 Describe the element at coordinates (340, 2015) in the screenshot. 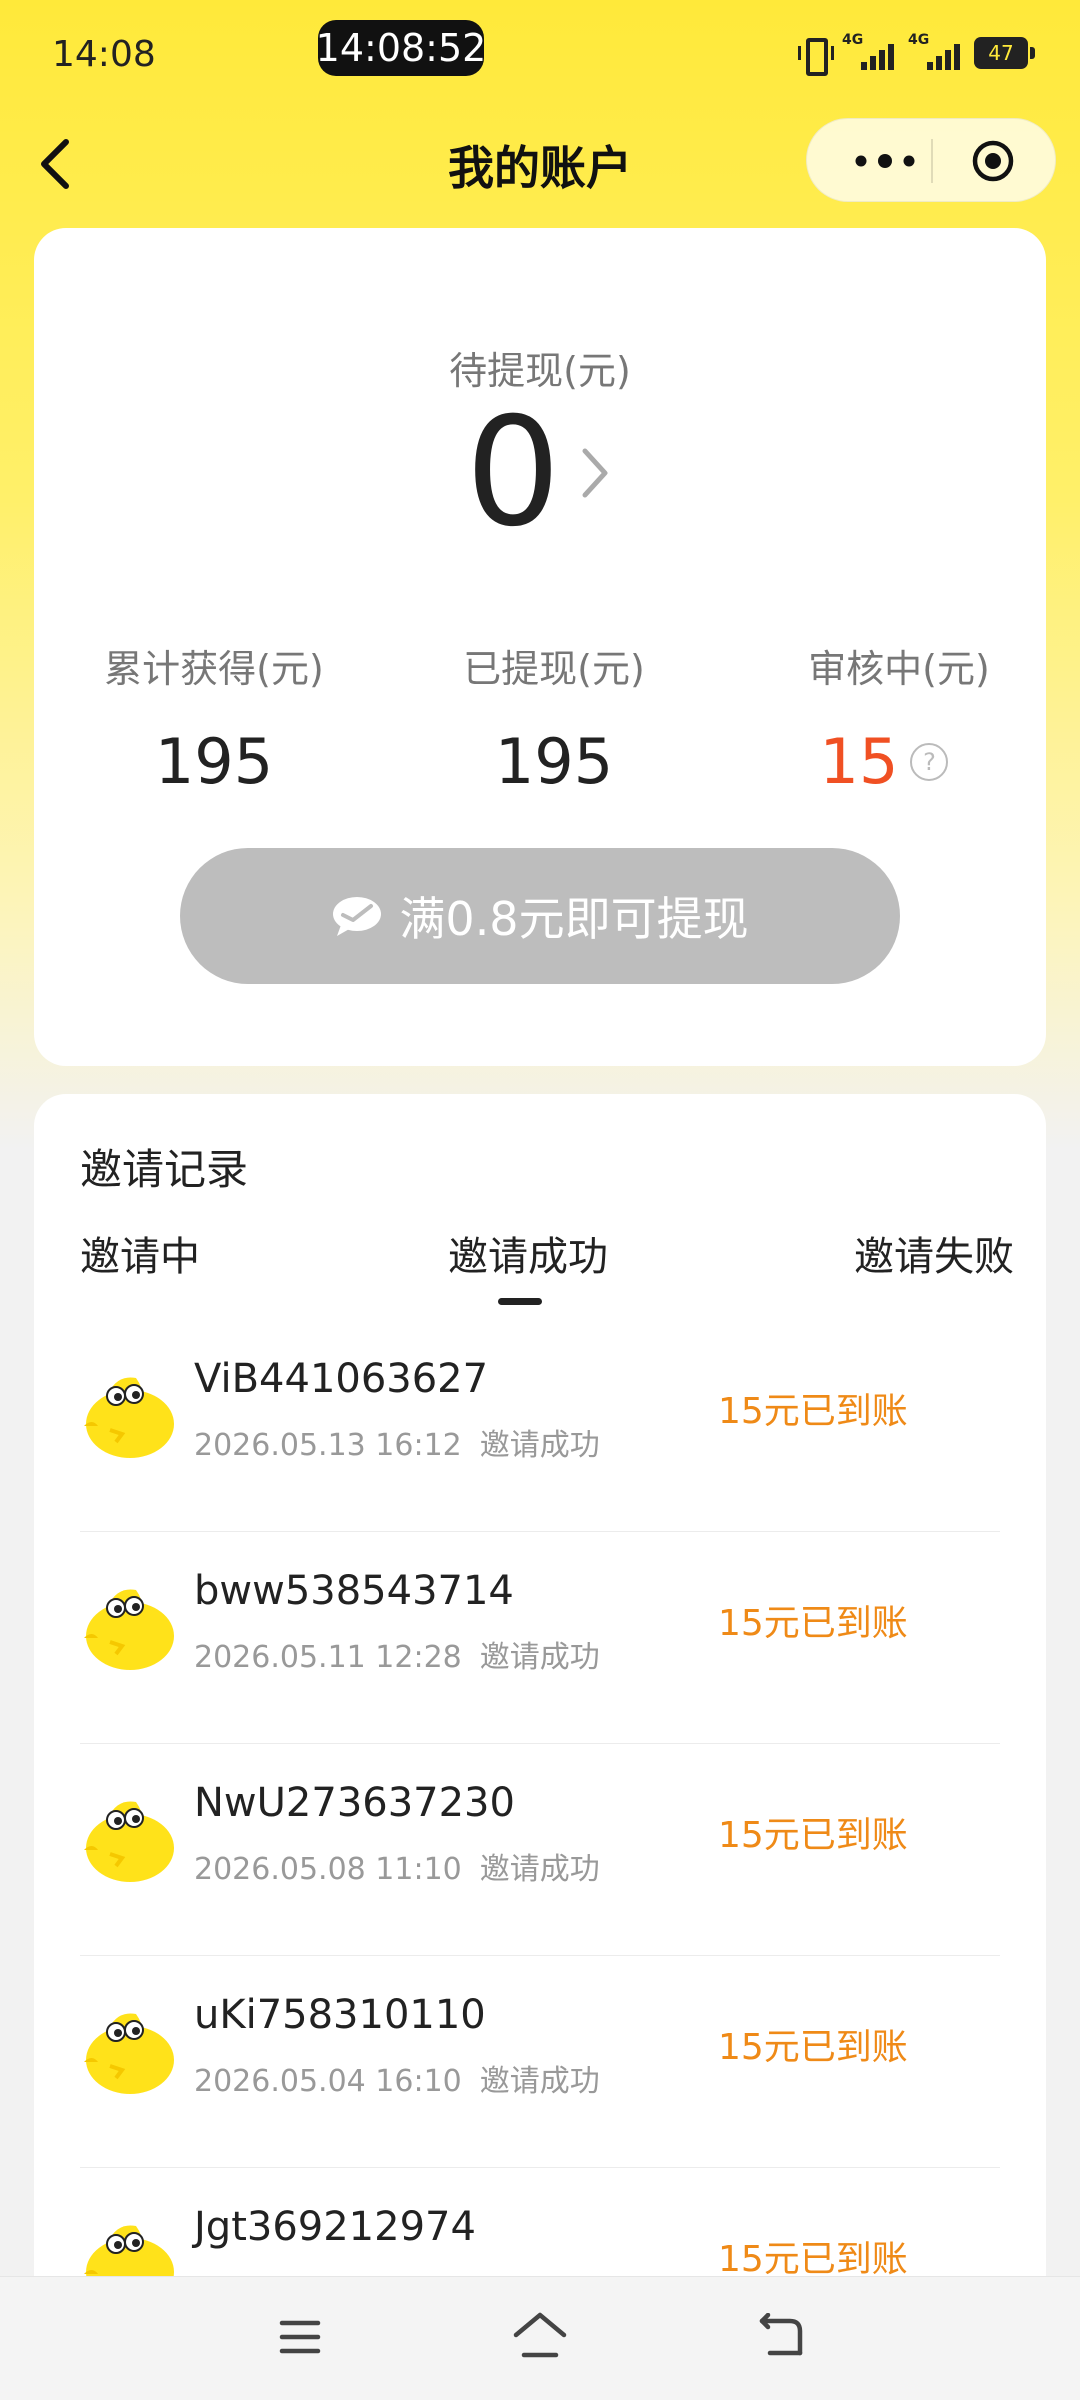

I see `record-name: uKi758310110` at that location.